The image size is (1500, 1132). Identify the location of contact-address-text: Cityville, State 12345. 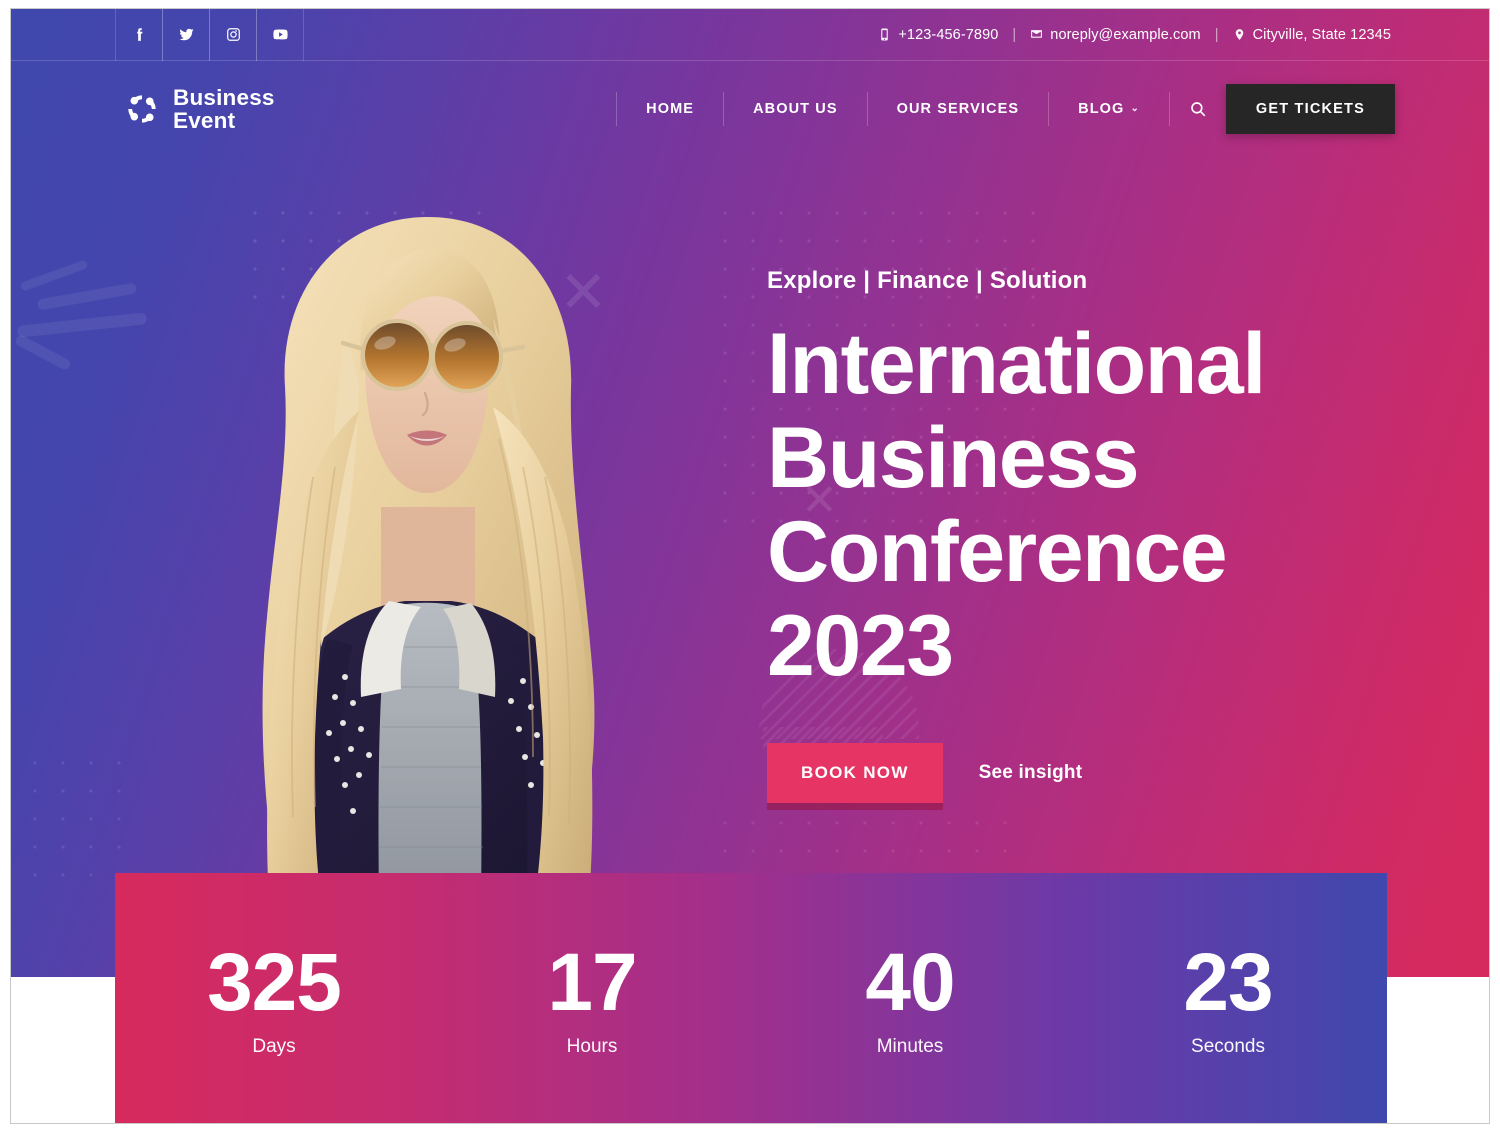
(1321, 34).